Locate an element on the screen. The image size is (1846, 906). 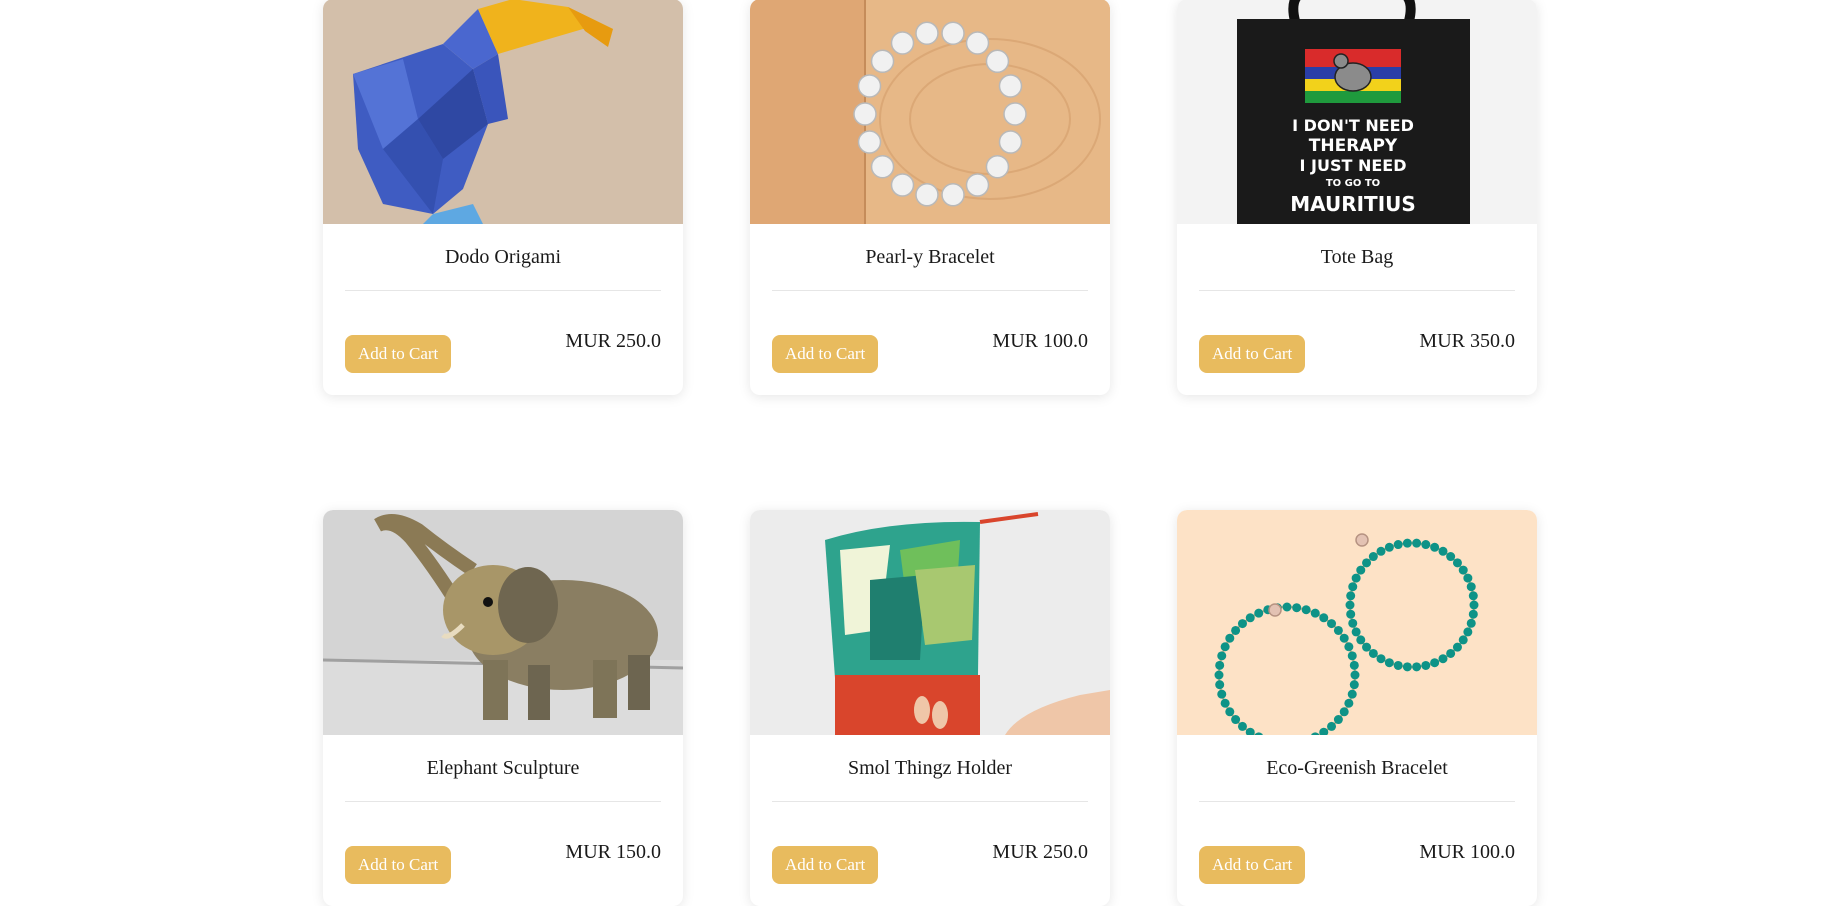
product-card: Elephant Sculpture Add to Cart MUR 150.0 is located at coordinates (503, 708).